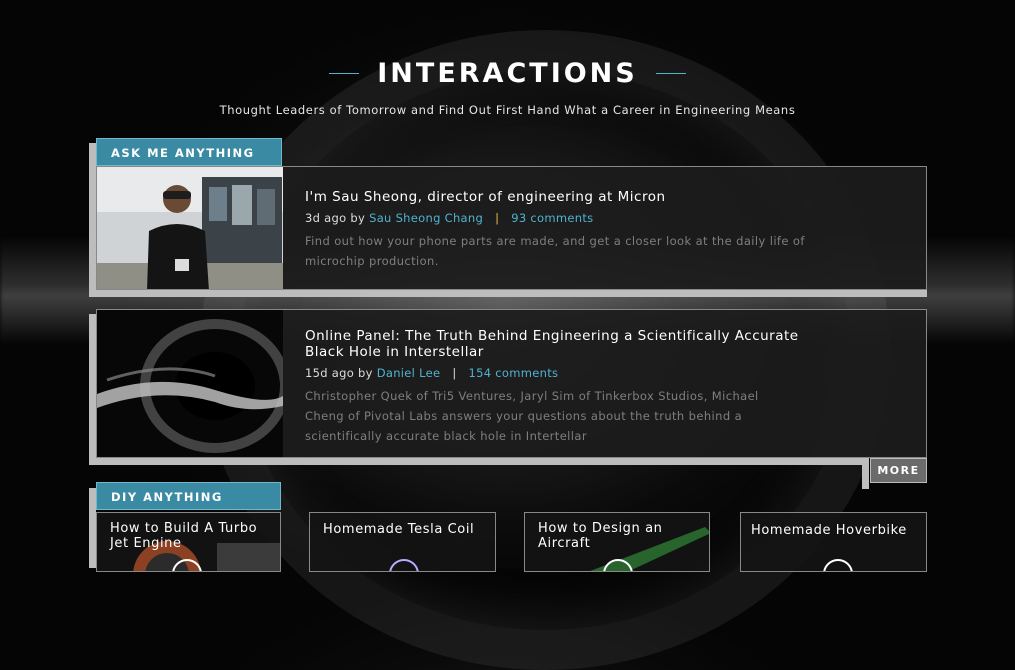  Describe the element at coordinates (833, 542) in the screenshot. I see `diy-card: Homemade Hoverbike` at that location.